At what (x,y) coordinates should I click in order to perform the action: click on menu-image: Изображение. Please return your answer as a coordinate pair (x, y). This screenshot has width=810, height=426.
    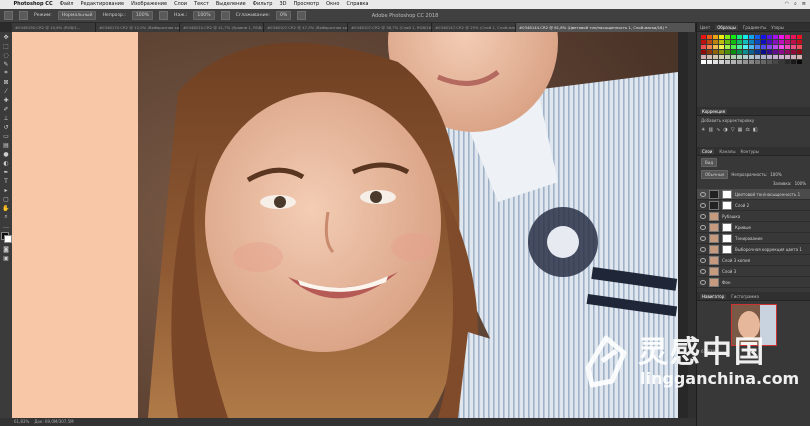
    Looking at the image, I should click on (149, 4).